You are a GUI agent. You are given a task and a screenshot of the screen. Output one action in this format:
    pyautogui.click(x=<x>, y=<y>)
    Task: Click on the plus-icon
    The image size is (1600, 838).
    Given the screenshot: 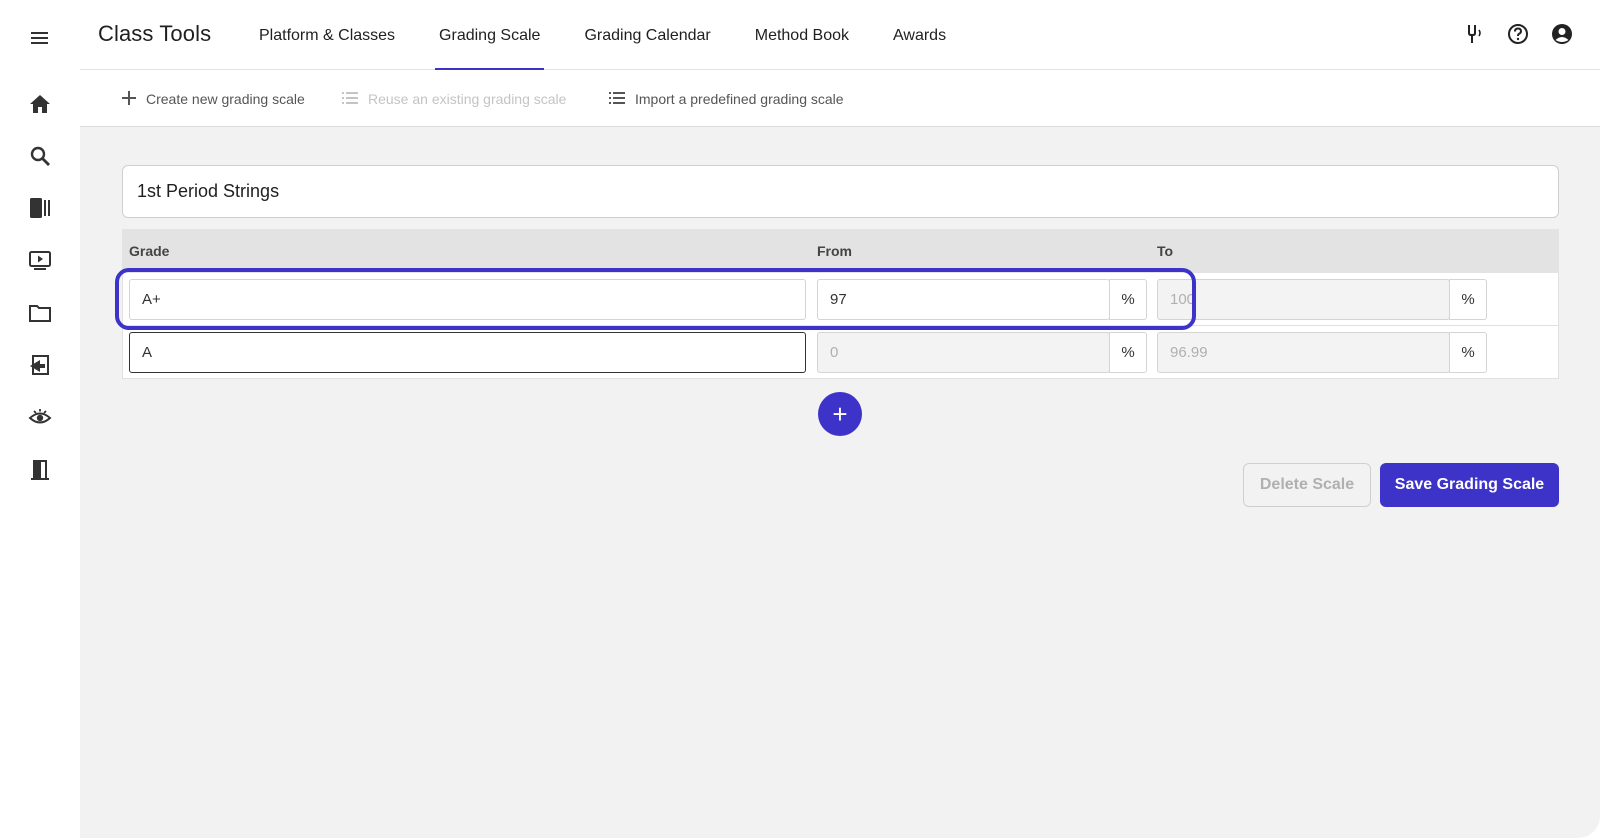 What is the action you would take?
    pyautogui.click(x=129, y=99)
    